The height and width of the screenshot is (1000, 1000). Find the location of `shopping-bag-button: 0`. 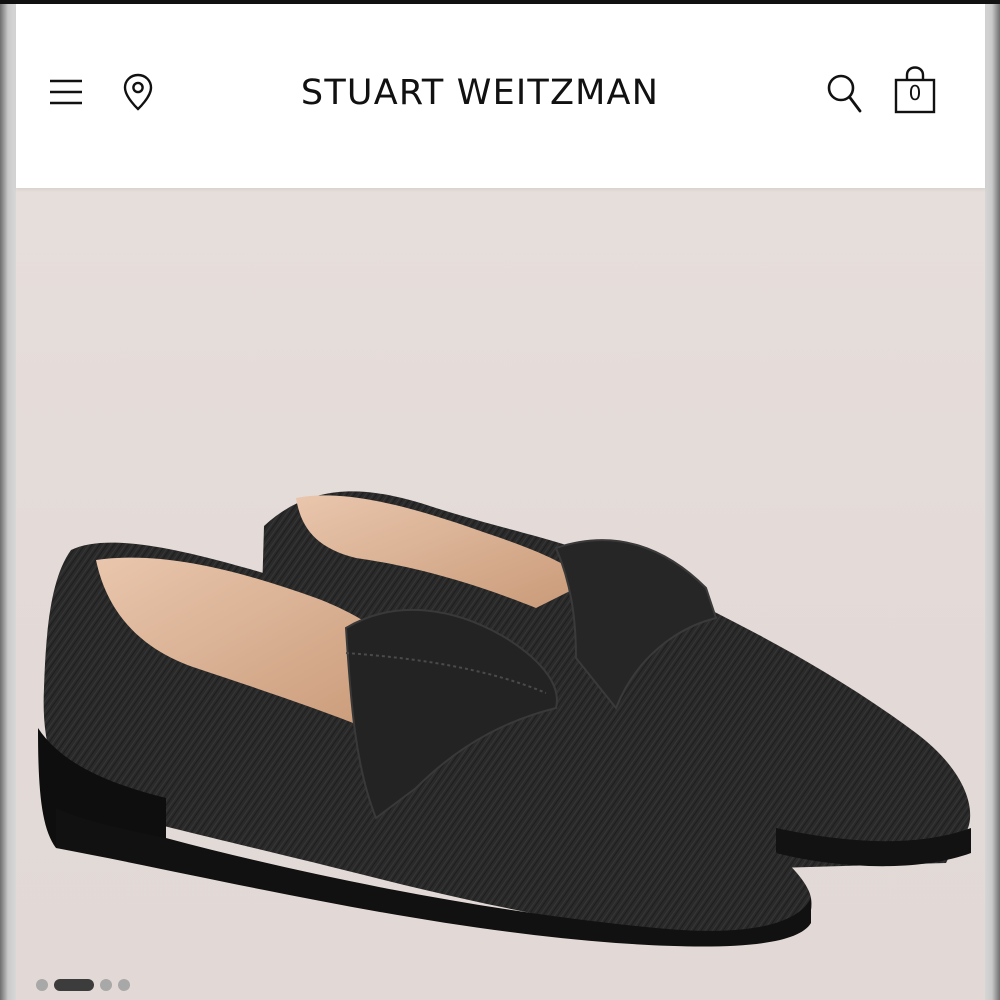

shopping-bag-button: 0 is located at coordinates (915, 91).